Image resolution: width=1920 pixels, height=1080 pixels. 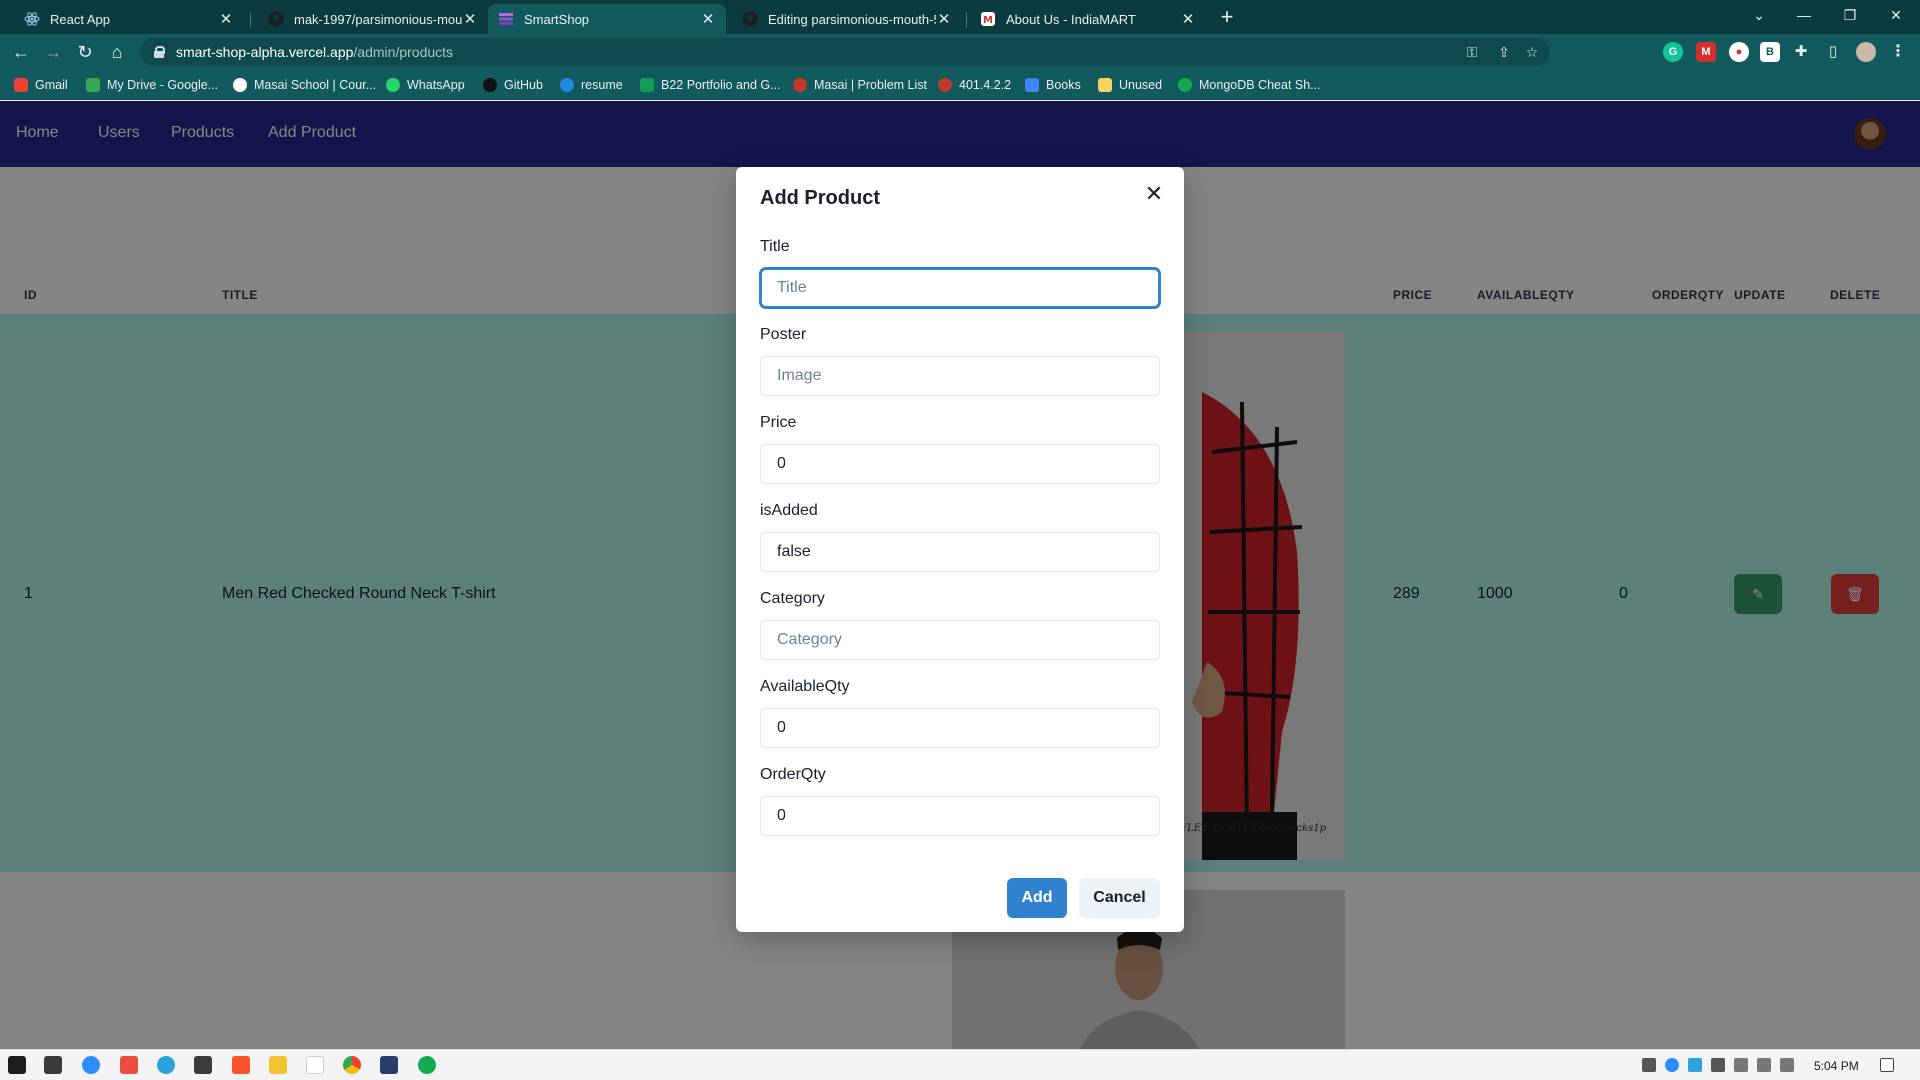 I want to click on home-button: ⌂, so click(x=117, y=52).